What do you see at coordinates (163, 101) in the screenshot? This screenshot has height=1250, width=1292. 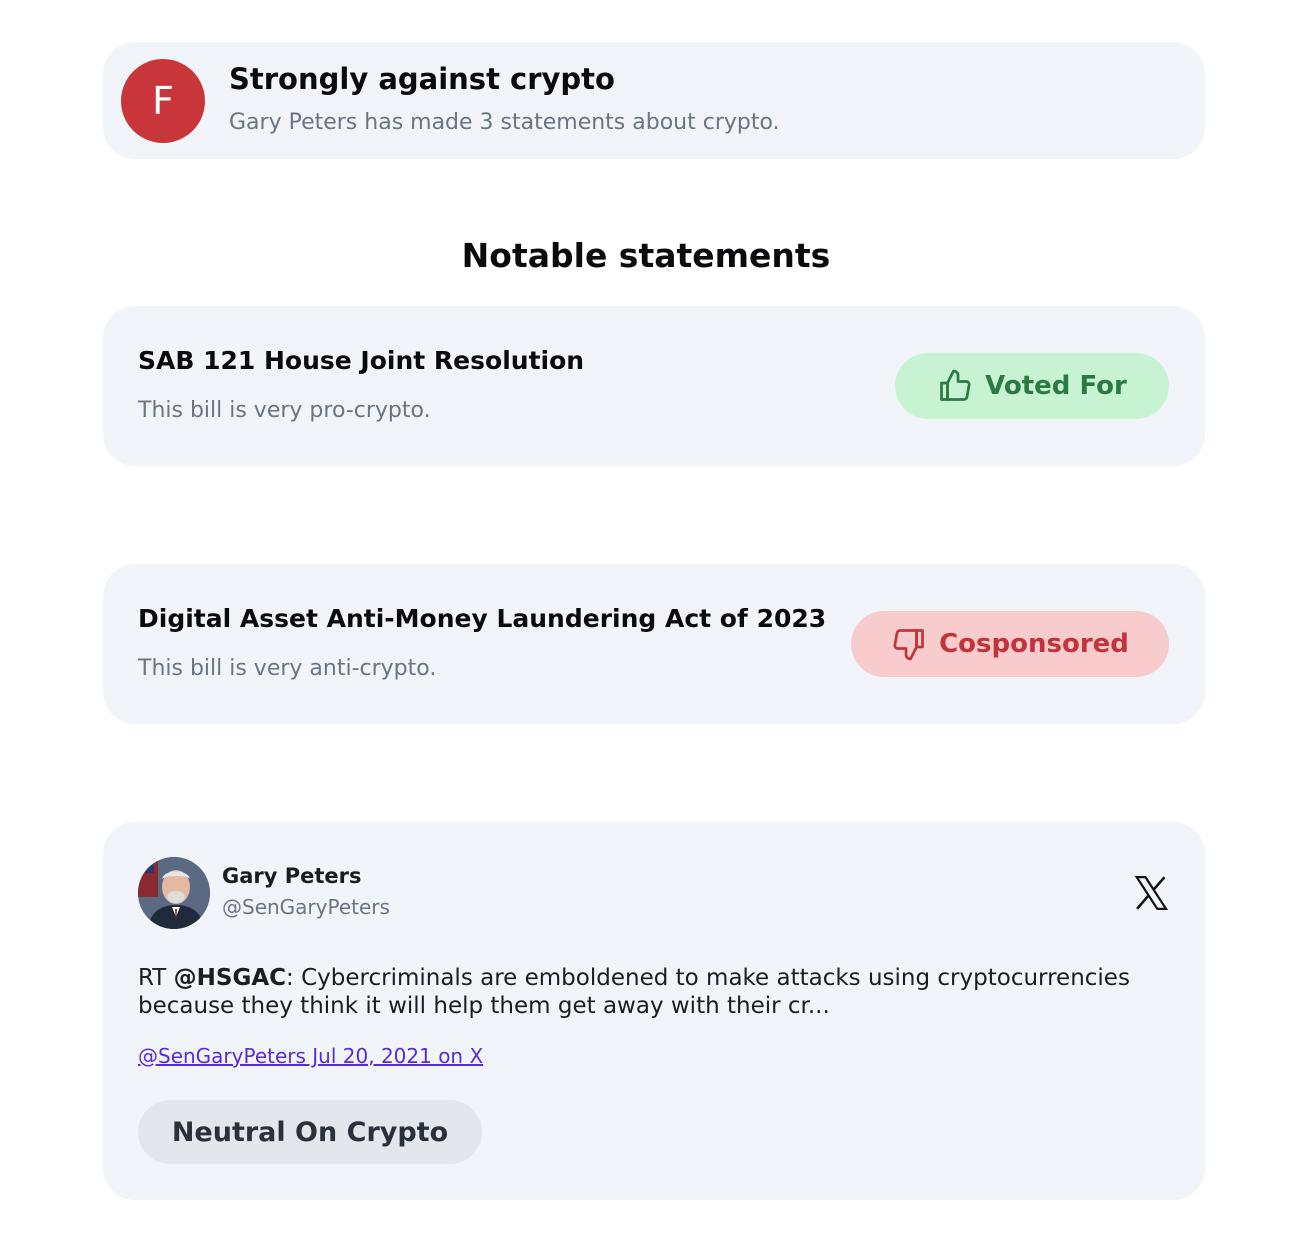 I see `grade-badge: F` at bounding box center [163, 101].